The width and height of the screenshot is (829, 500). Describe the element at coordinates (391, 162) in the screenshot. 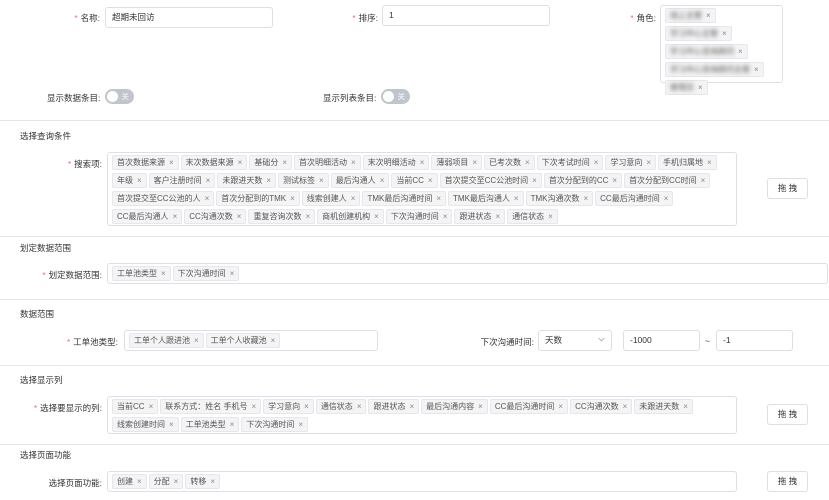

I see `tag-label: 末次明细活动` at that location.